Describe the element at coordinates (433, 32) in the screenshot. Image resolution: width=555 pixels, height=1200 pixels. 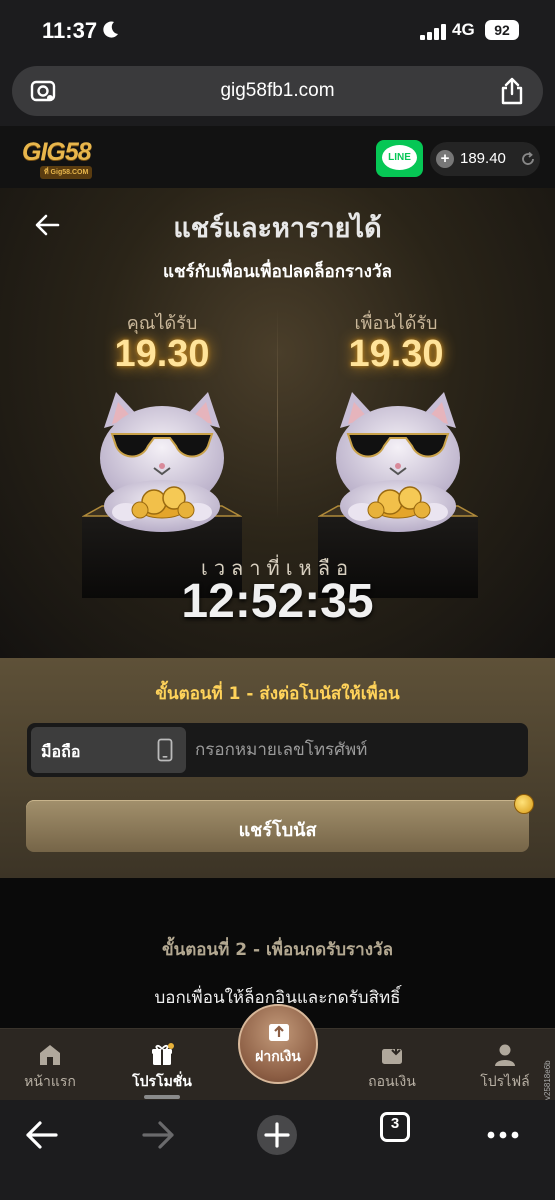
I see `signal-icon` at that location.